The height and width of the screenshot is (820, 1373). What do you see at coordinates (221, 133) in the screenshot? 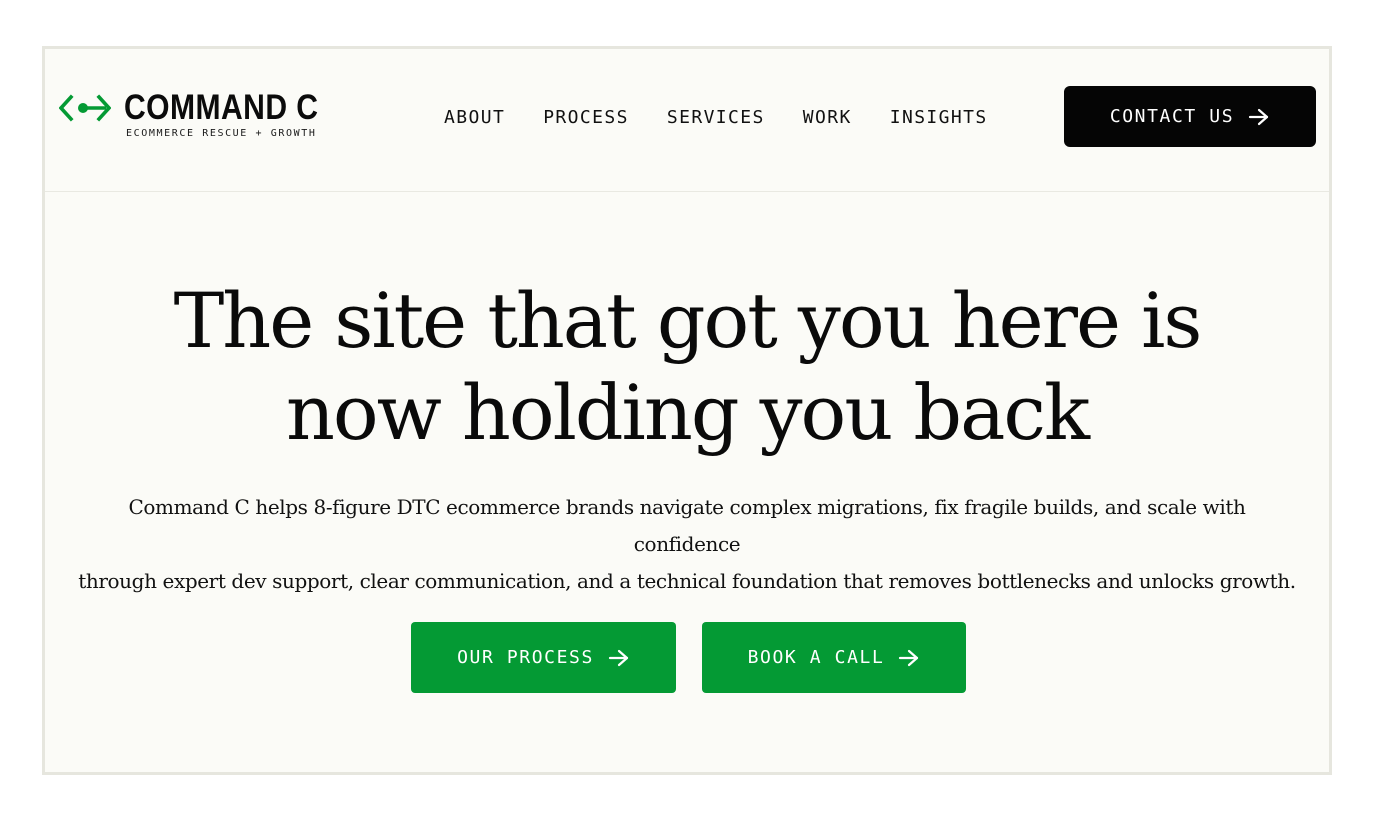
I see `brand-tagline: ECOMMERCE RESCUE + GROWTH` at bounding box center [221, 133].